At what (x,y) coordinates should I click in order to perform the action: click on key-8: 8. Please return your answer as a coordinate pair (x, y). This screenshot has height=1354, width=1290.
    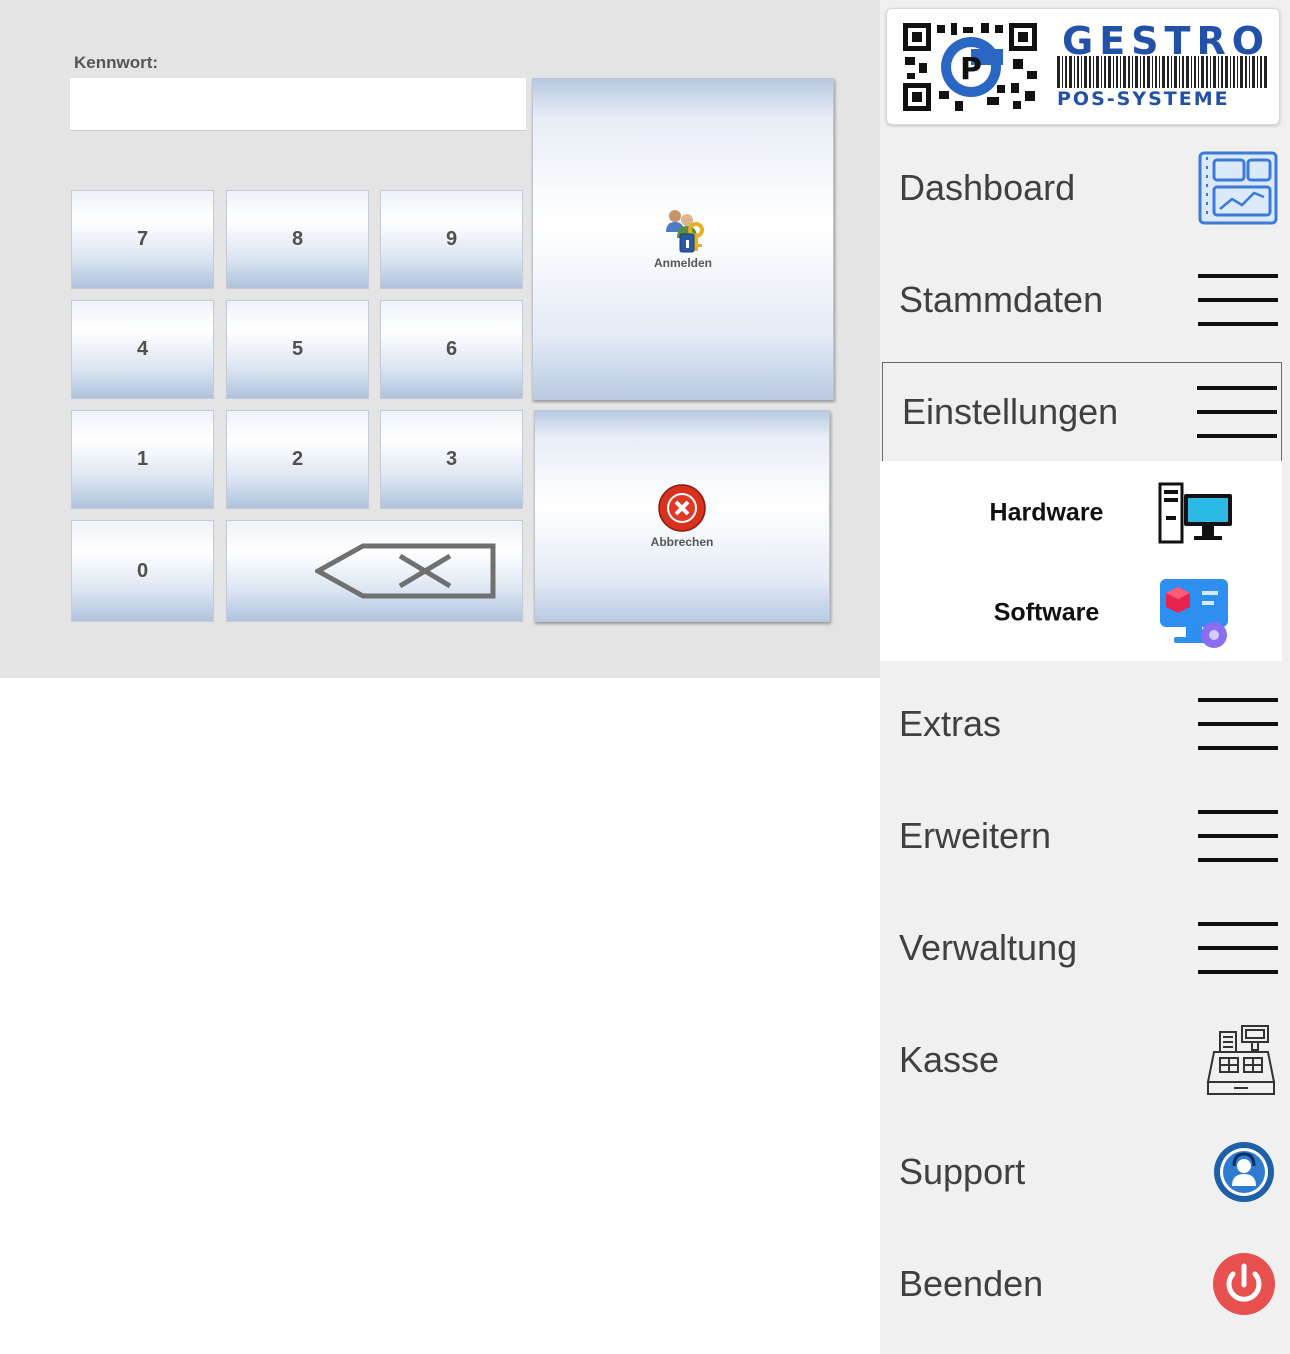
    Looking at the image, I should click on (297, 239).